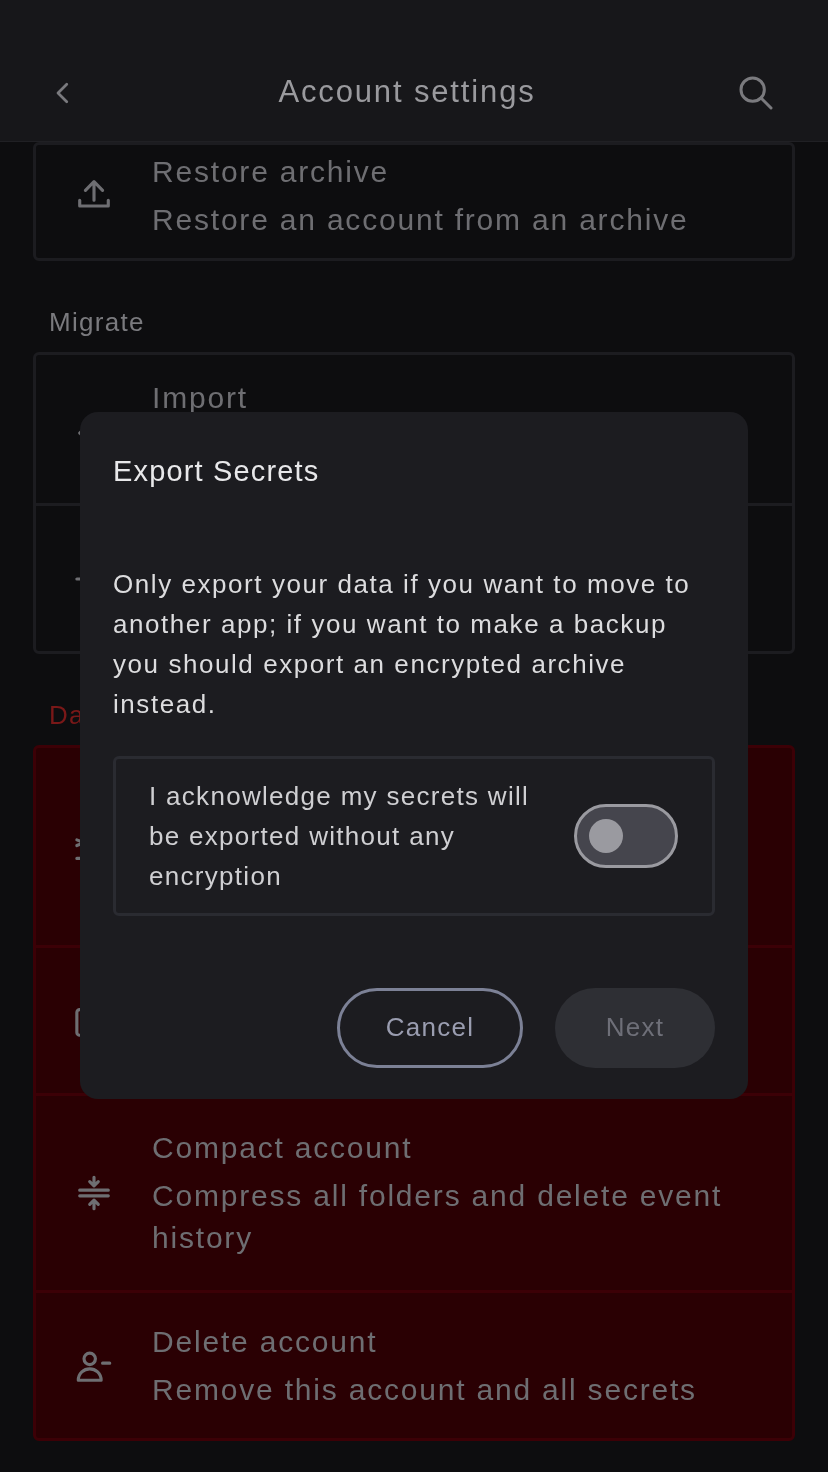 Image resolution: width=828 pixels, height=1472 pixels. Describe the element at coordinates (217, 471) in the screenshot. I see `dialog-title: Export Secrets` at that location.